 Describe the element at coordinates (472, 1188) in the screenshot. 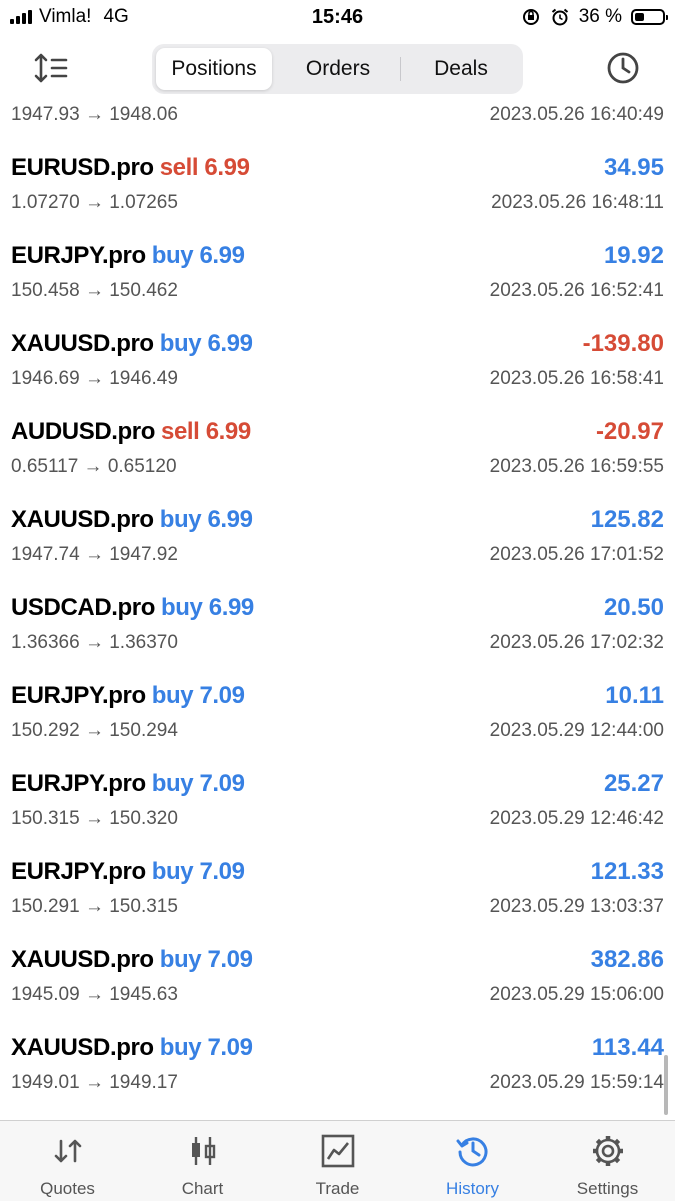

I see `tab-label: History` at that location.